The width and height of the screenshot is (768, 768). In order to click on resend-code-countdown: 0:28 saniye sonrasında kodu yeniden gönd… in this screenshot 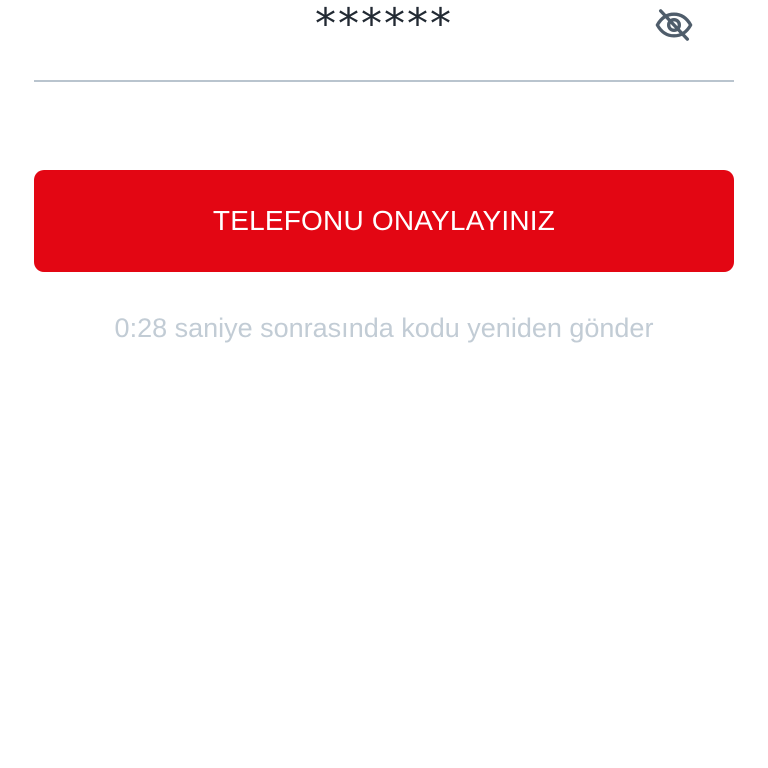, I will do `click(384, 328)`.